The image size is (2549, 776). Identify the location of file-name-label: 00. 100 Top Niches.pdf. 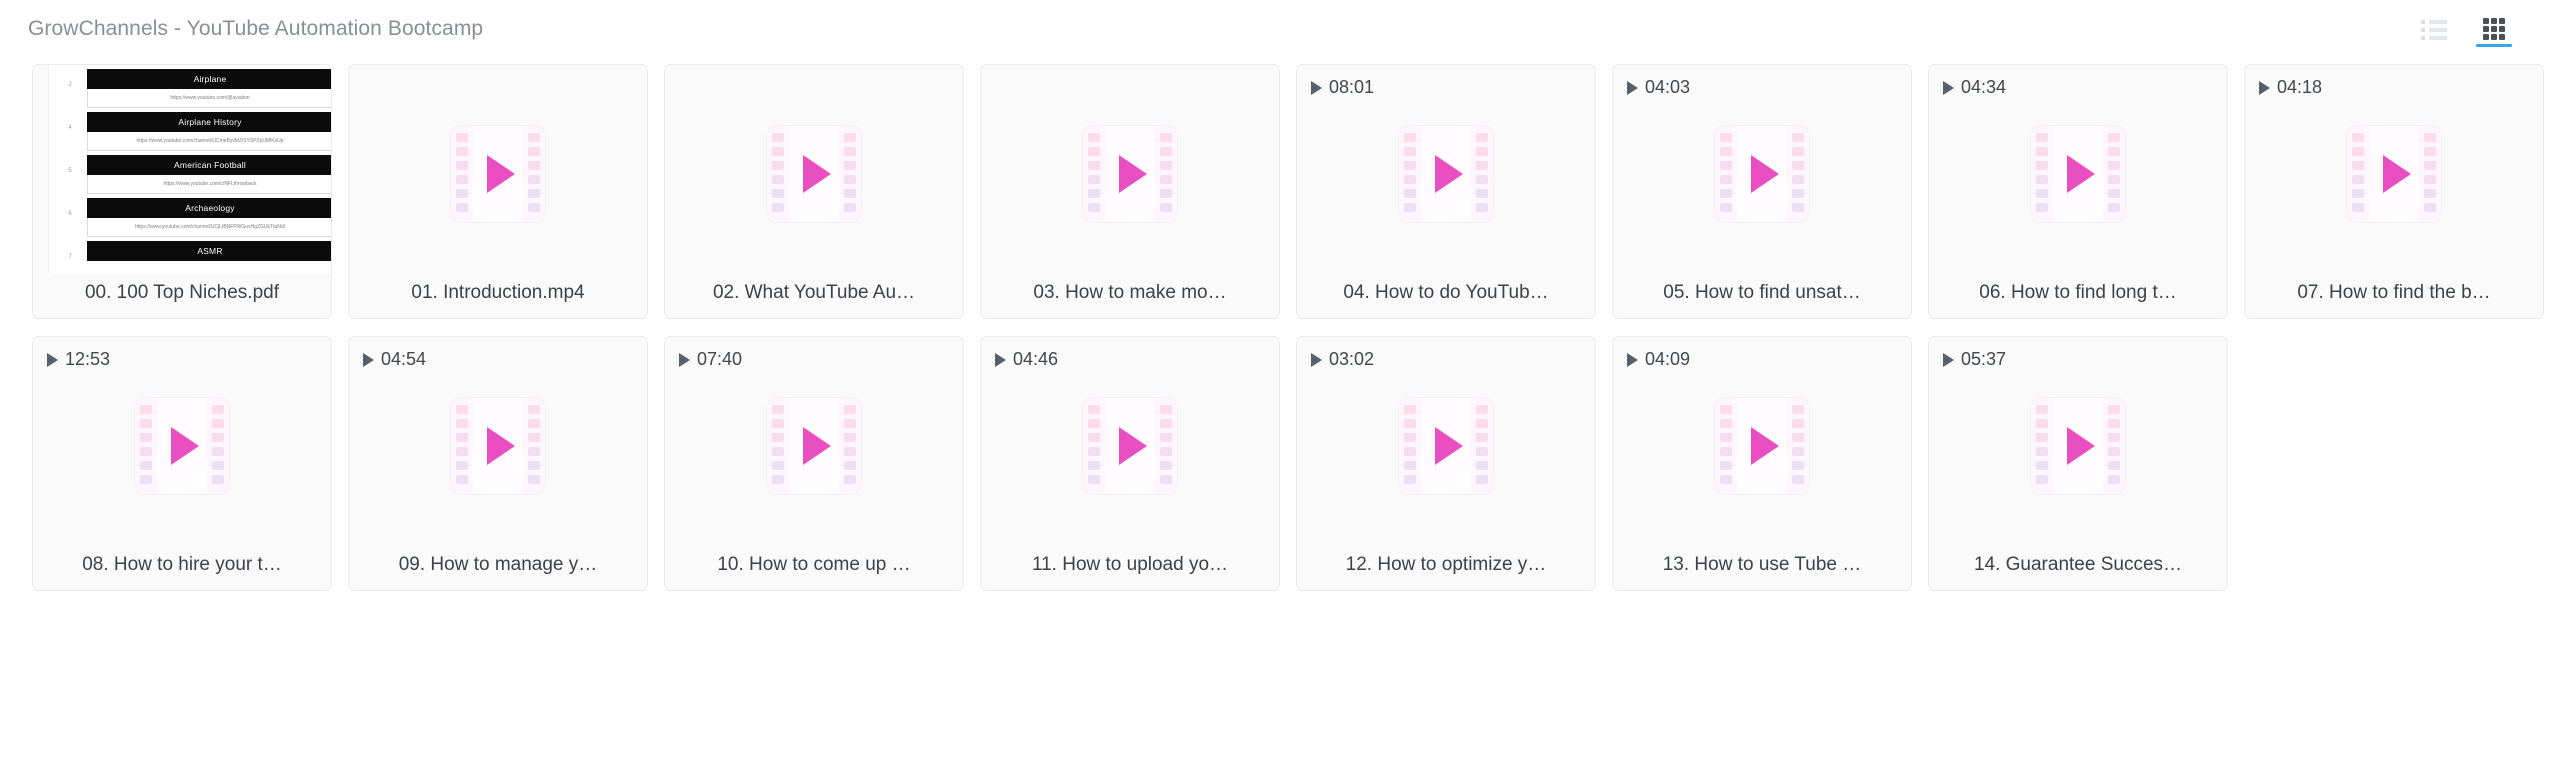
(182, 296).